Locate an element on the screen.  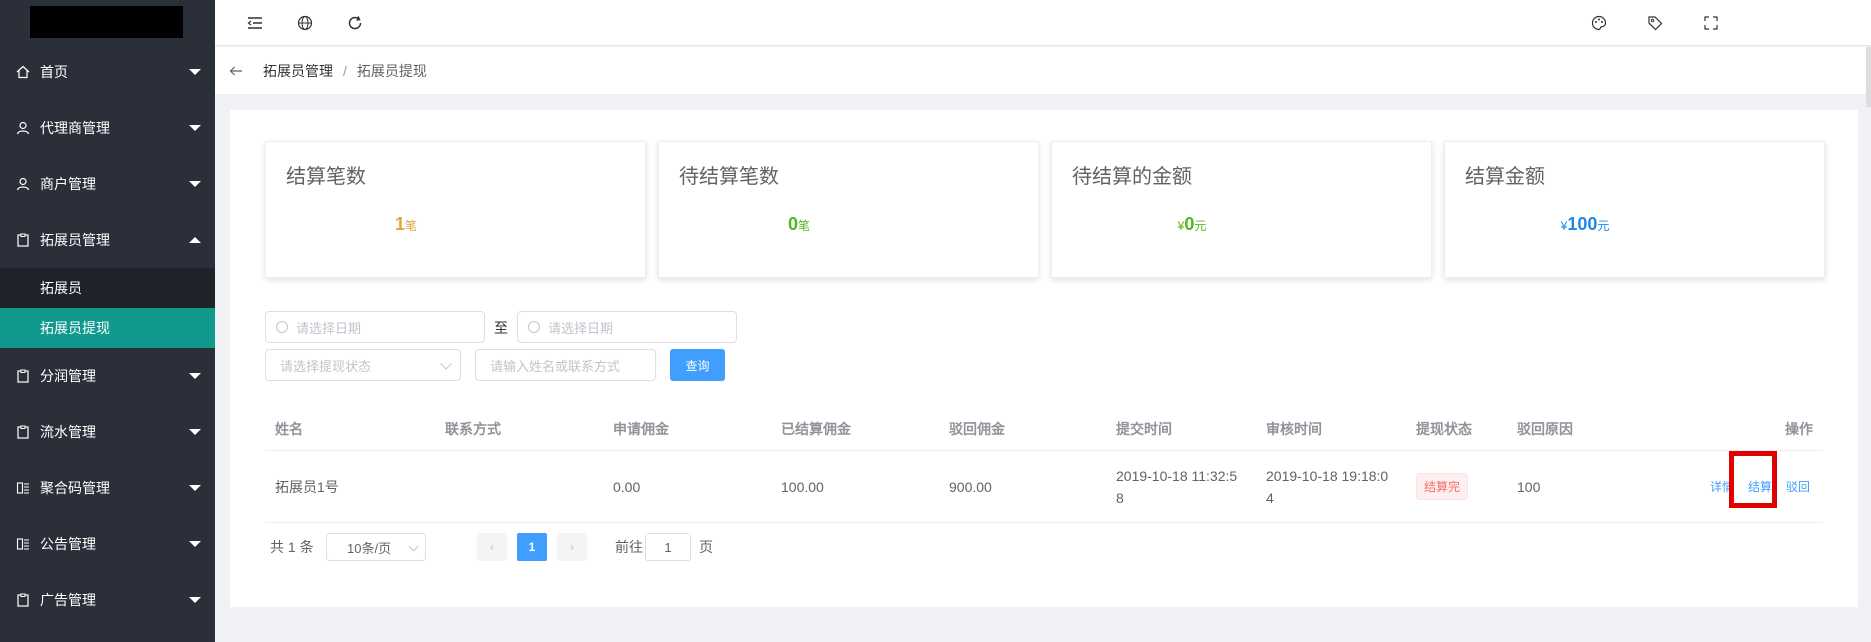
sidebar-item-label: 聚合码管理 is located at coordinates (75, 488).